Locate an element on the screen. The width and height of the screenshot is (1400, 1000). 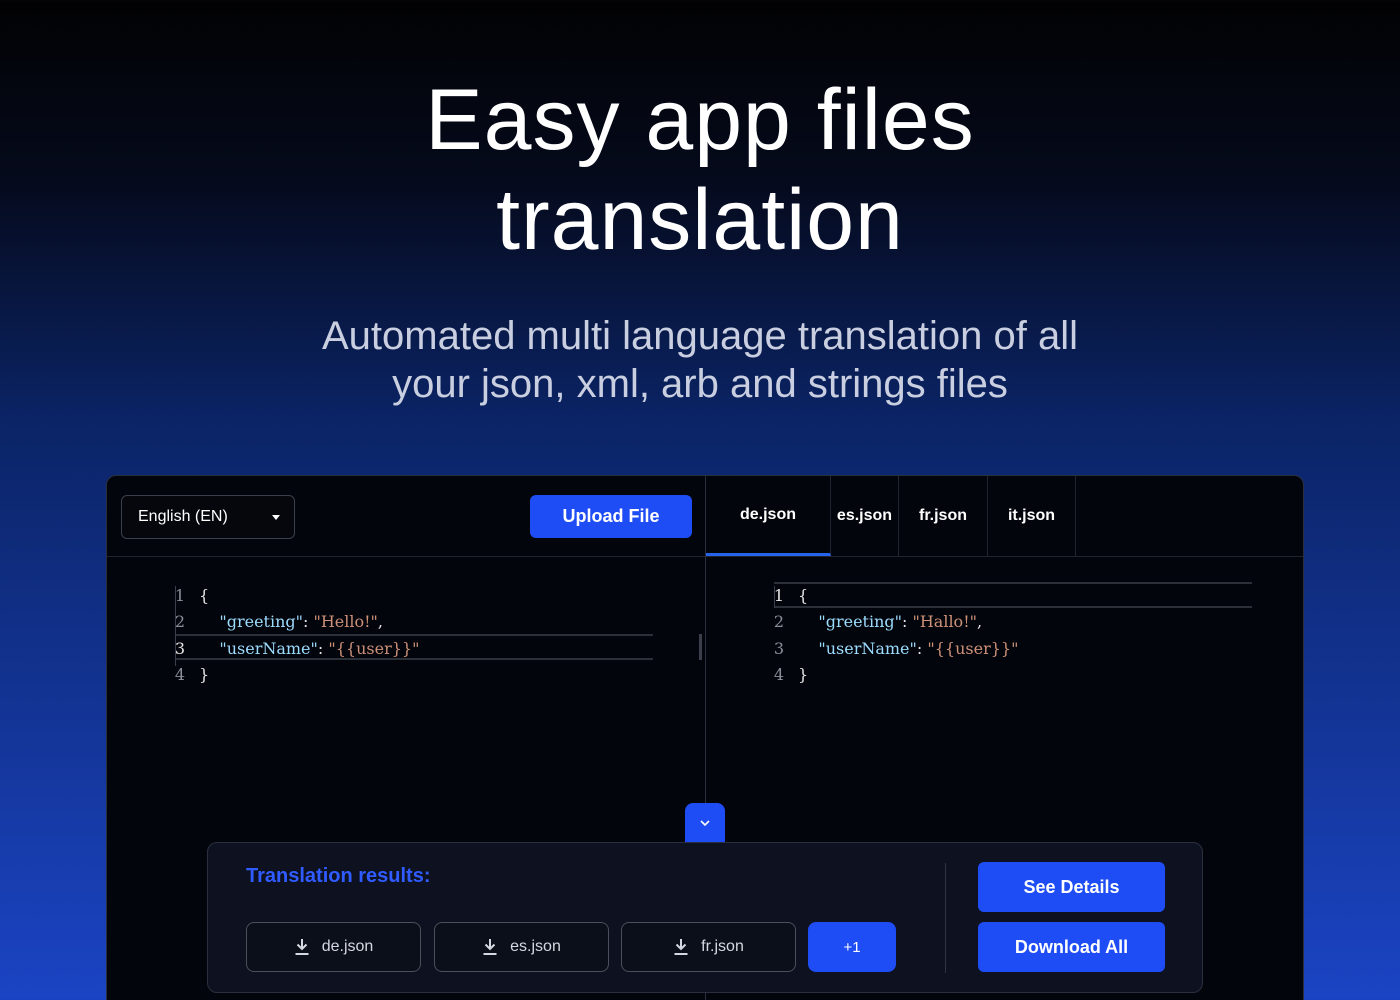
hero-title-line-1: Easy app files is located at coordinates (700, 120).